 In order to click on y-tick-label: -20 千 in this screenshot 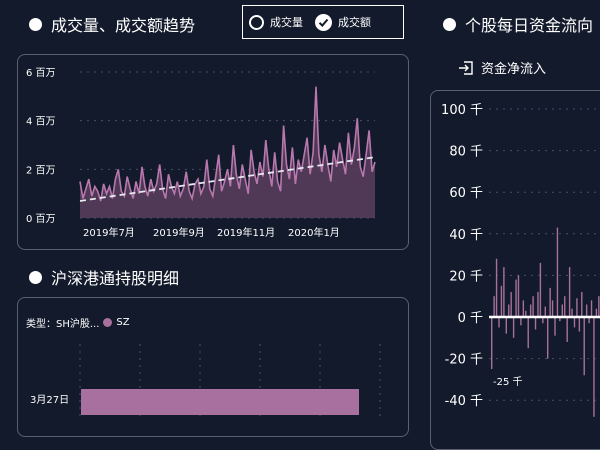, I will do `click(464, 360)`.